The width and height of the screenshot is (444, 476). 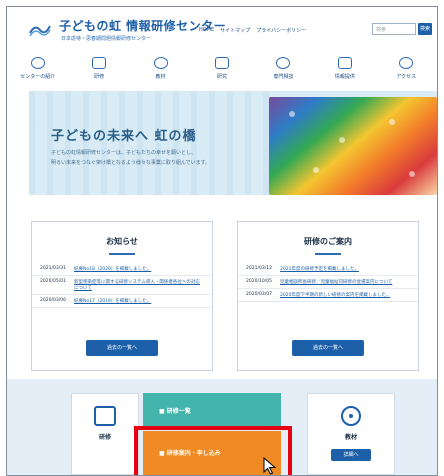 I want to click on panel-title: お知らせ, so click(x=122, y=241).